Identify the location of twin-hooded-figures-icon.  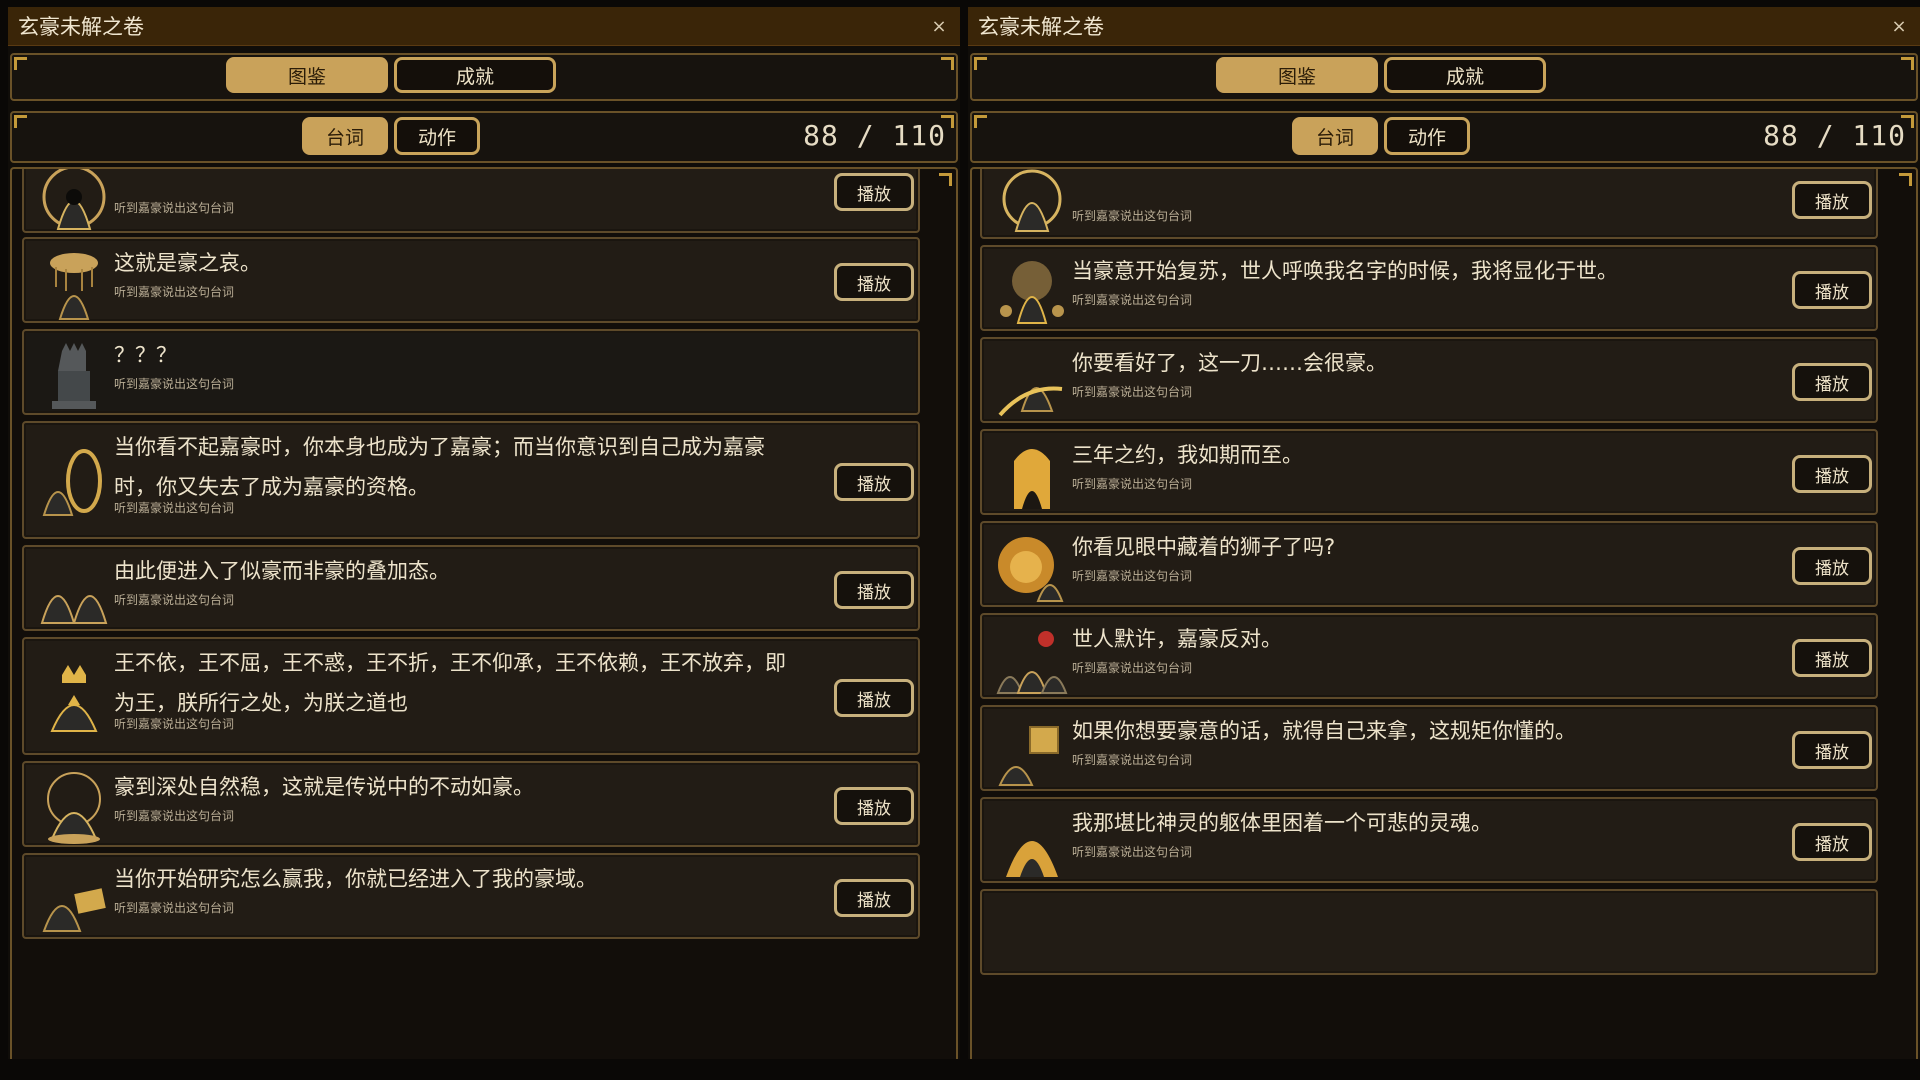
(74, 609).